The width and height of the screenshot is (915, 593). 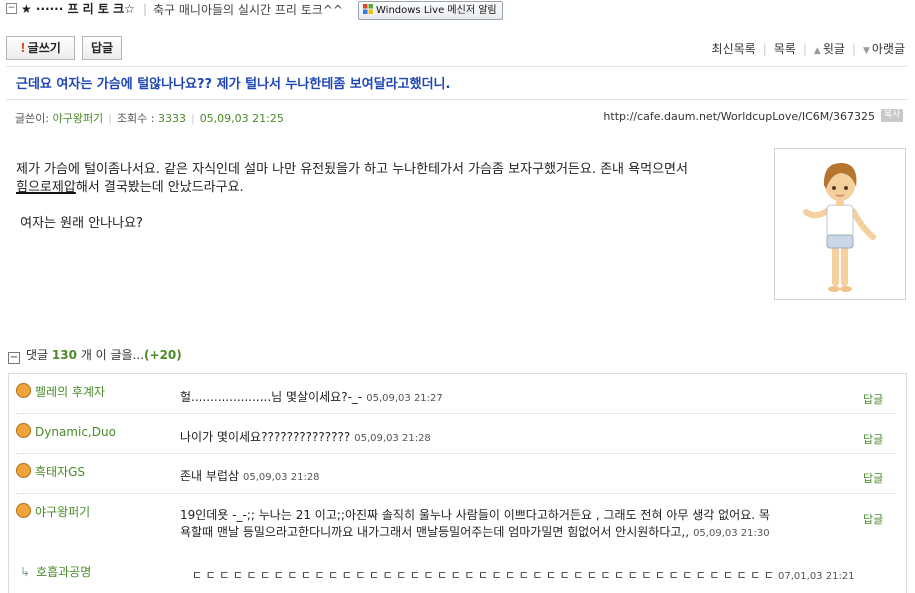 I want to click on underlined-text: 힘으로제압, so click(x=46, y=187).